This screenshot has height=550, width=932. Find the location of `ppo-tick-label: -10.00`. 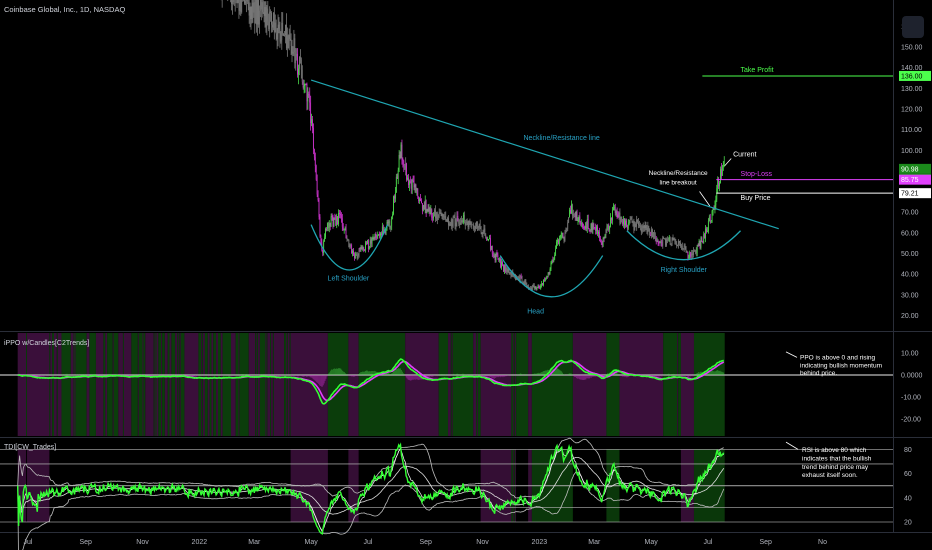

ppo-tick-label: -10.00 is located at coordinates (911, 398).